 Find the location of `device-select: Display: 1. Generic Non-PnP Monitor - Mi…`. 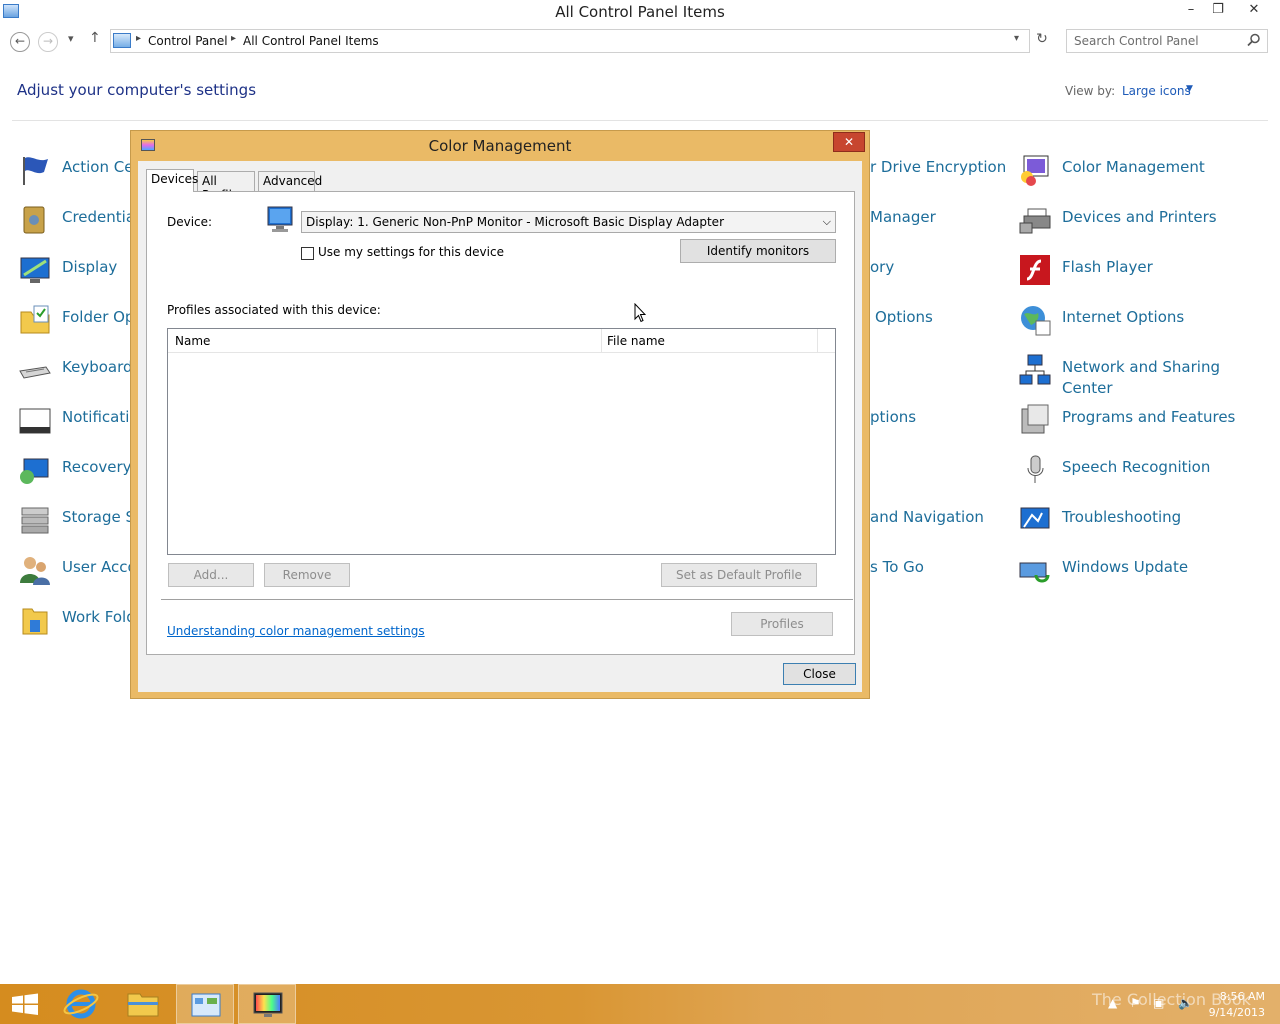

device-select: Display: 1. Generic Non-PnP Monitor - Mi… is located at coordinates (568, 222).